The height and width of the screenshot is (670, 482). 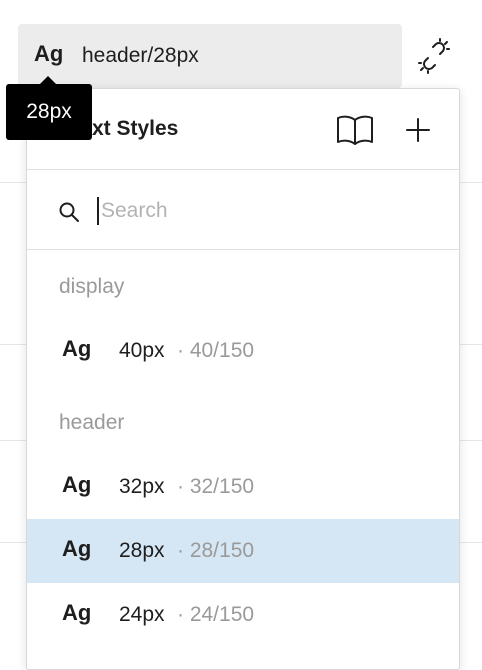 What do you see at coordinates (48, 80) in the screenshot?
I see `tooltip-arrow` at bounding box center [48, 80].